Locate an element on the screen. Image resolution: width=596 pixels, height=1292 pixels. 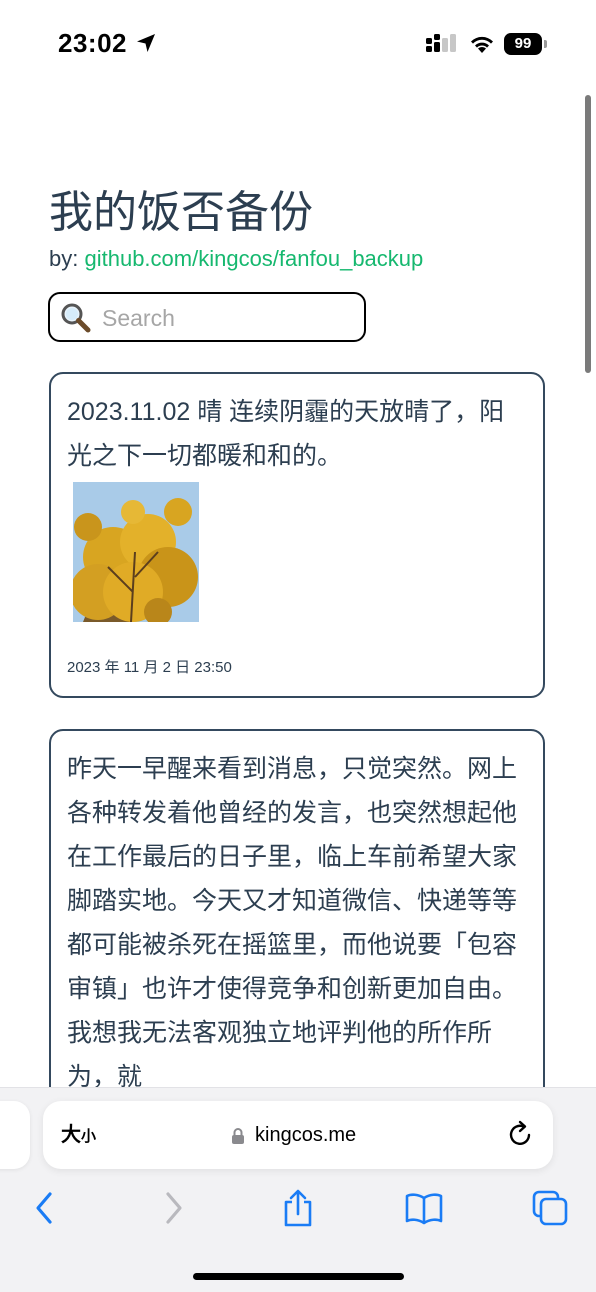
location-arrow-icon is located at coordinates (146, 43).